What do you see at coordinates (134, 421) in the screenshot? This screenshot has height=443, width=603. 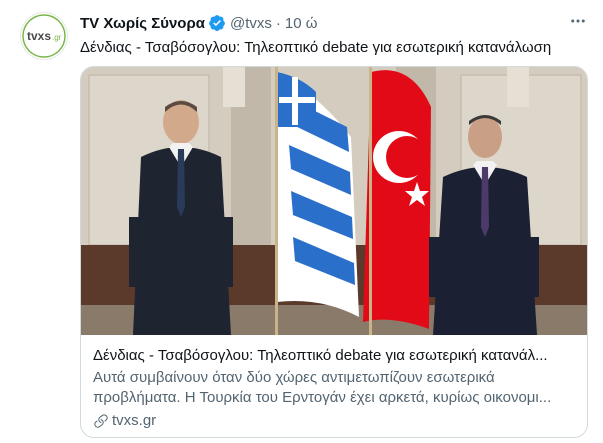 I see `card-domain: tvxs.gr` at bounding box center [134, 421].